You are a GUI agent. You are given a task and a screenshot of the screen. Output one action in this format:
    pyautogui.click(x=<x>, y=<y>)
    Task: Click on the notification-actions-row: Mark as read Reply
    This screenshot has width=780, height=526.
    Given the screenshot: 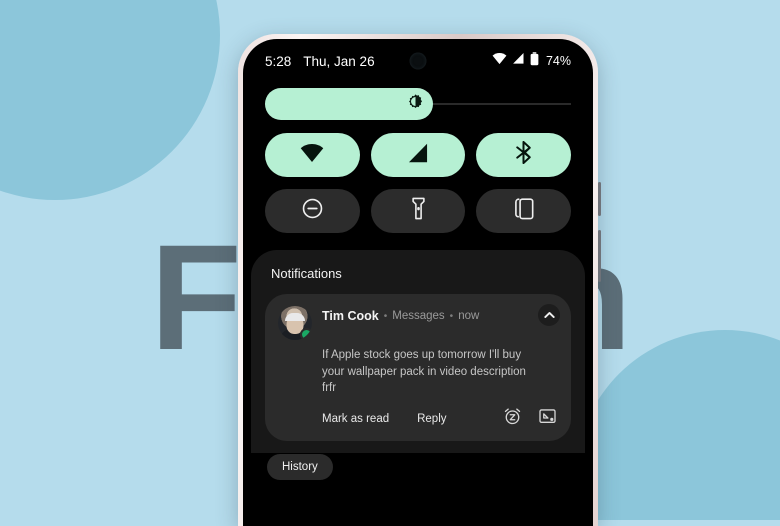 What is the action you would take?
    pyautogui.click(x=440, y=419)
    